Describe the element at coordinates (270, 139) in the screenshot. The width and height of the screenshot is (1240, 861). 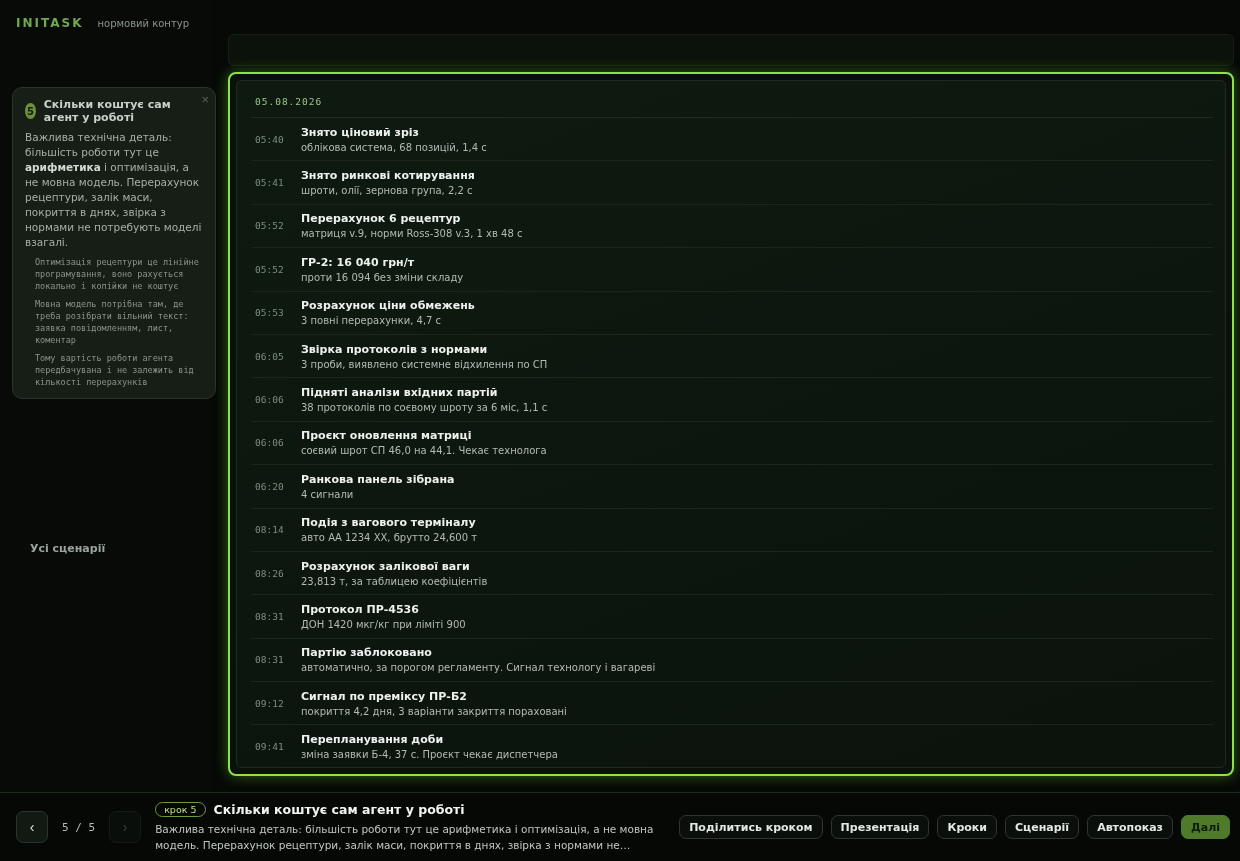
I see `event-time: 05:40` at that location.